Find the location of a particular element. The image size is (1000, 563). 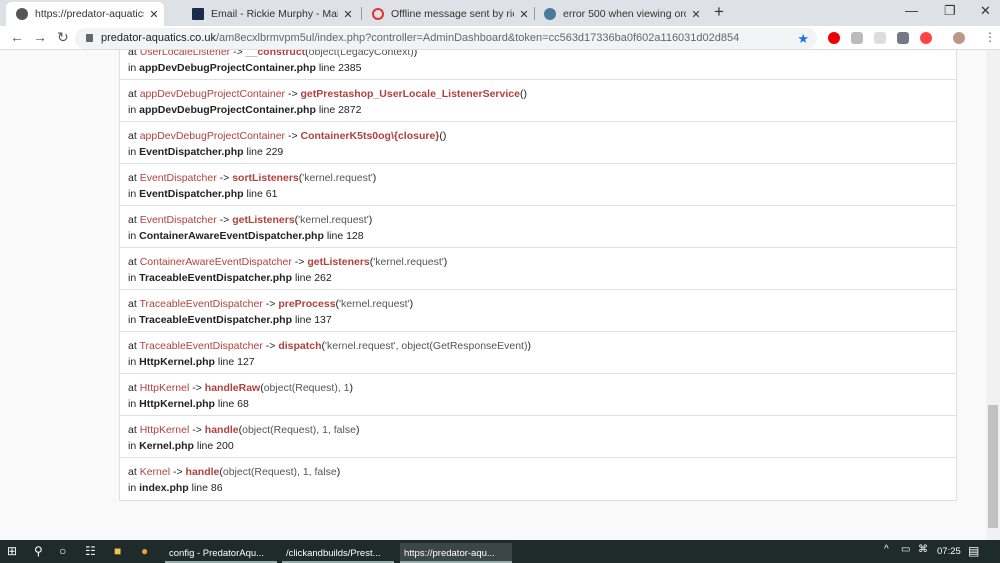

trace-line: line 2872 is located at coordinates (340, 110).